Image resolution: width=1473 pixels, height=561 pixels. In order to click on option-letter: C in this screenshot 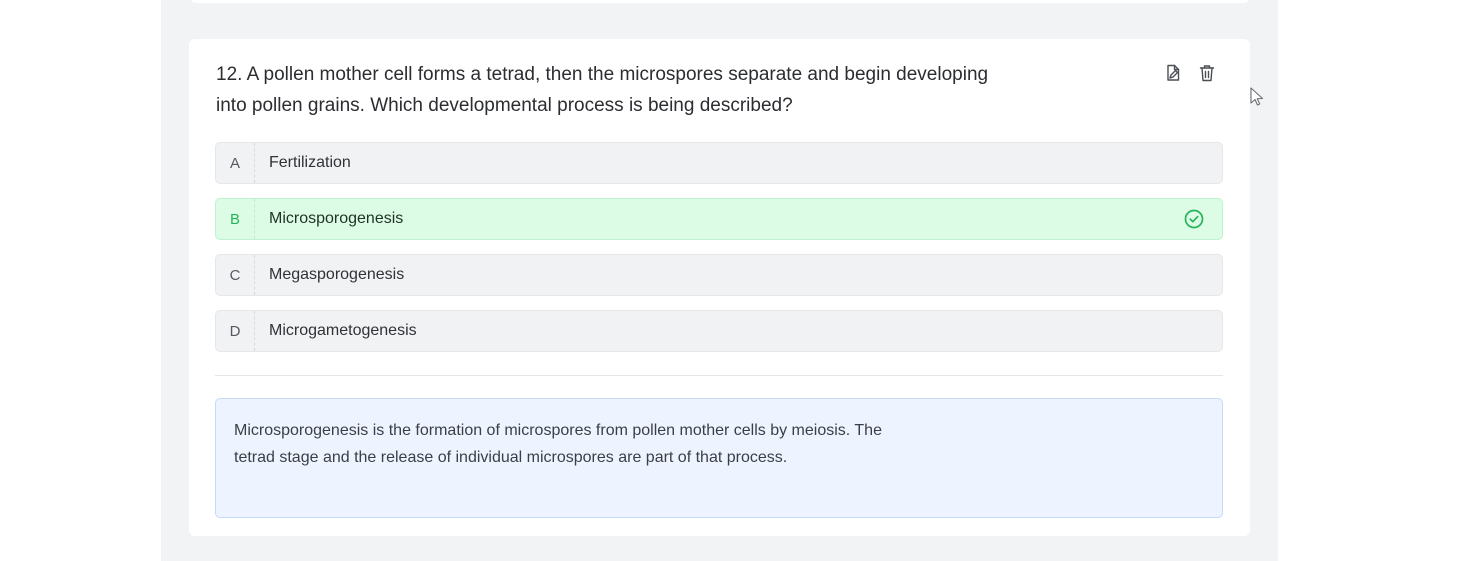, I will do `click(235, 275)`.